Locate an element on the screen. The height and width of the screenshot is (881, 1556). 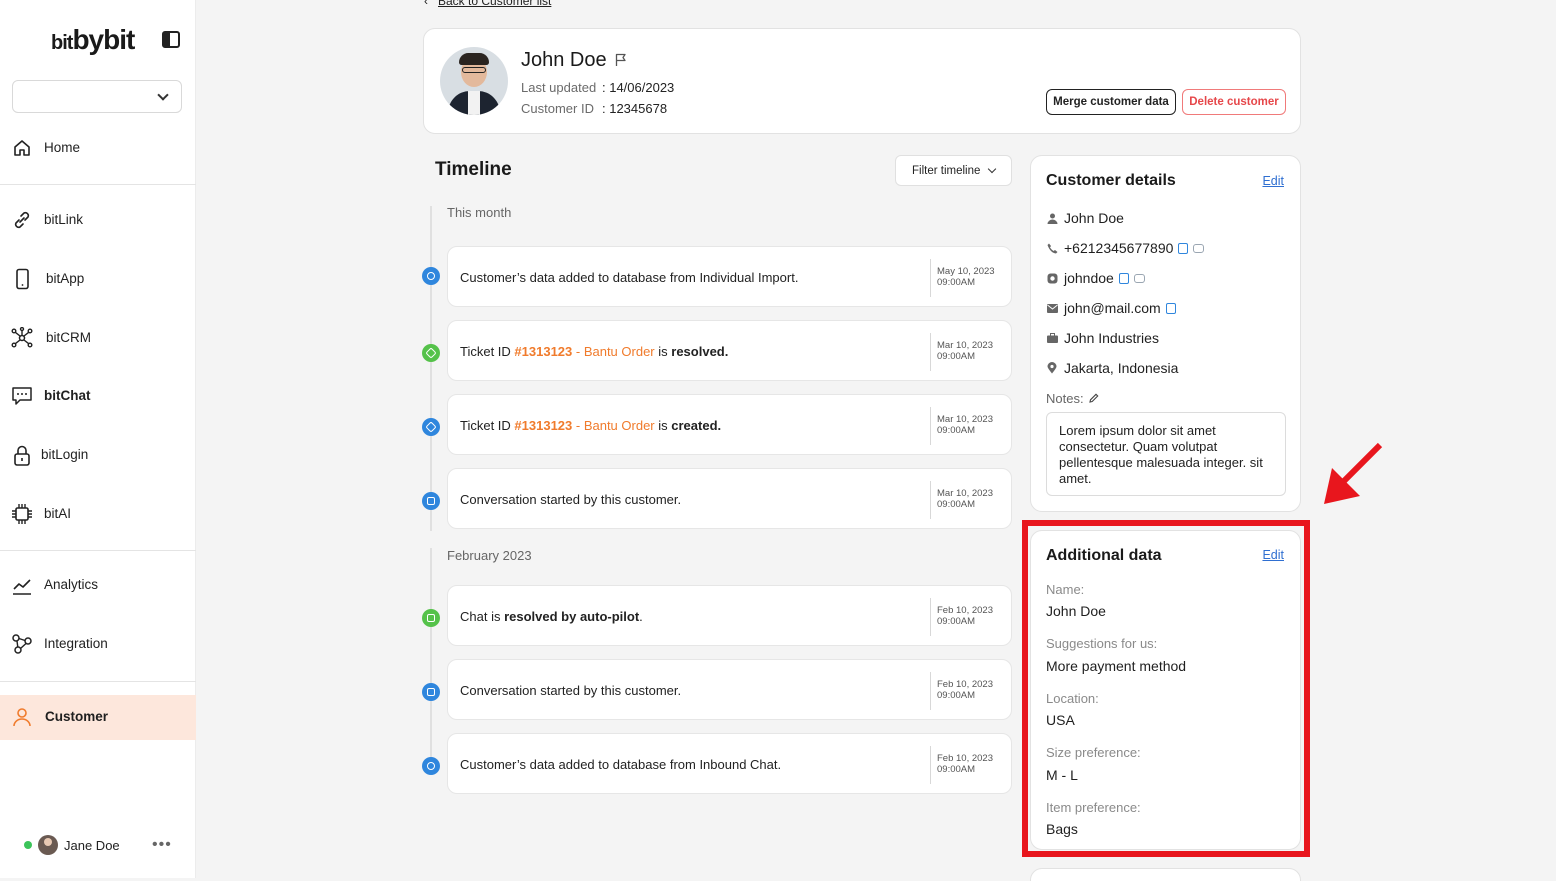
filter-timeline-button: Filter timeline is located at coordinates (953, 170).